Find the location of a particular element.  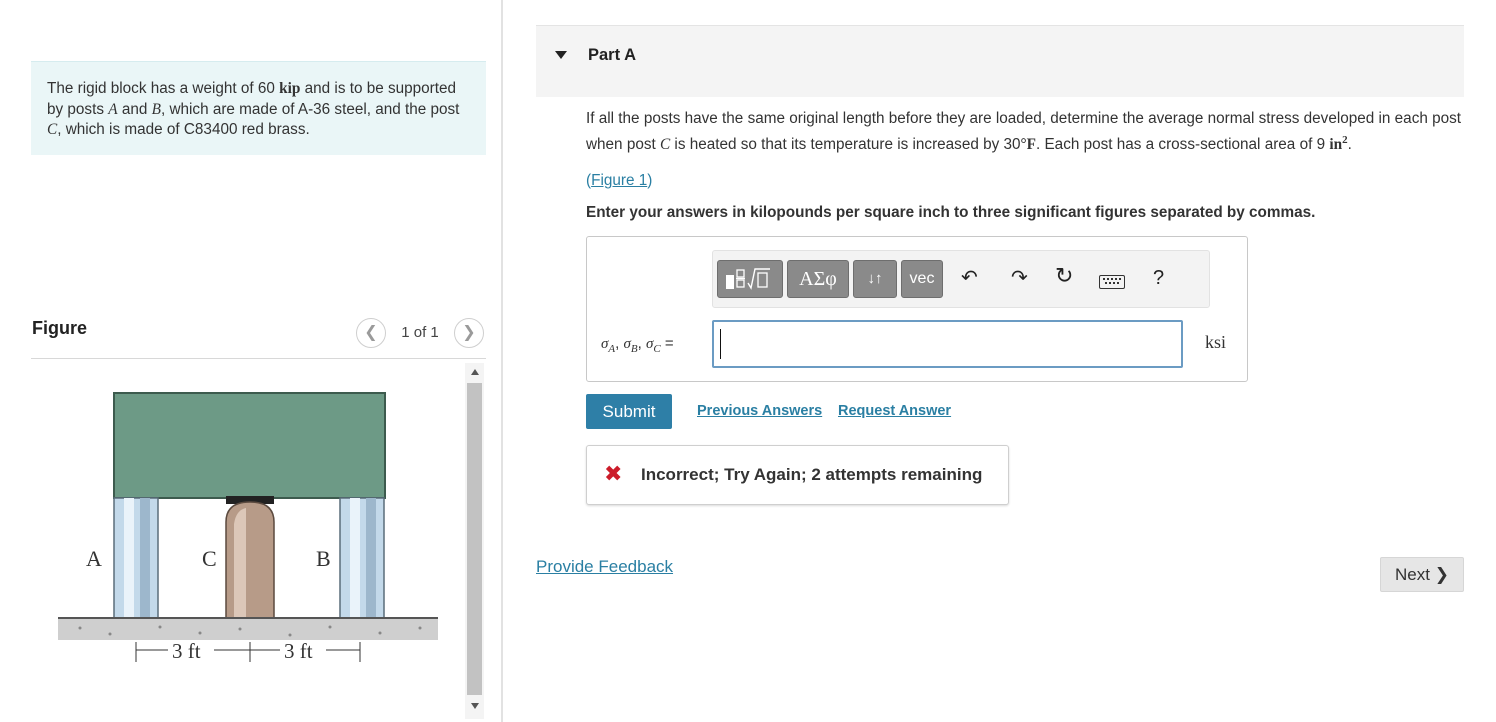

post-a is located at coordinates (136, 558).